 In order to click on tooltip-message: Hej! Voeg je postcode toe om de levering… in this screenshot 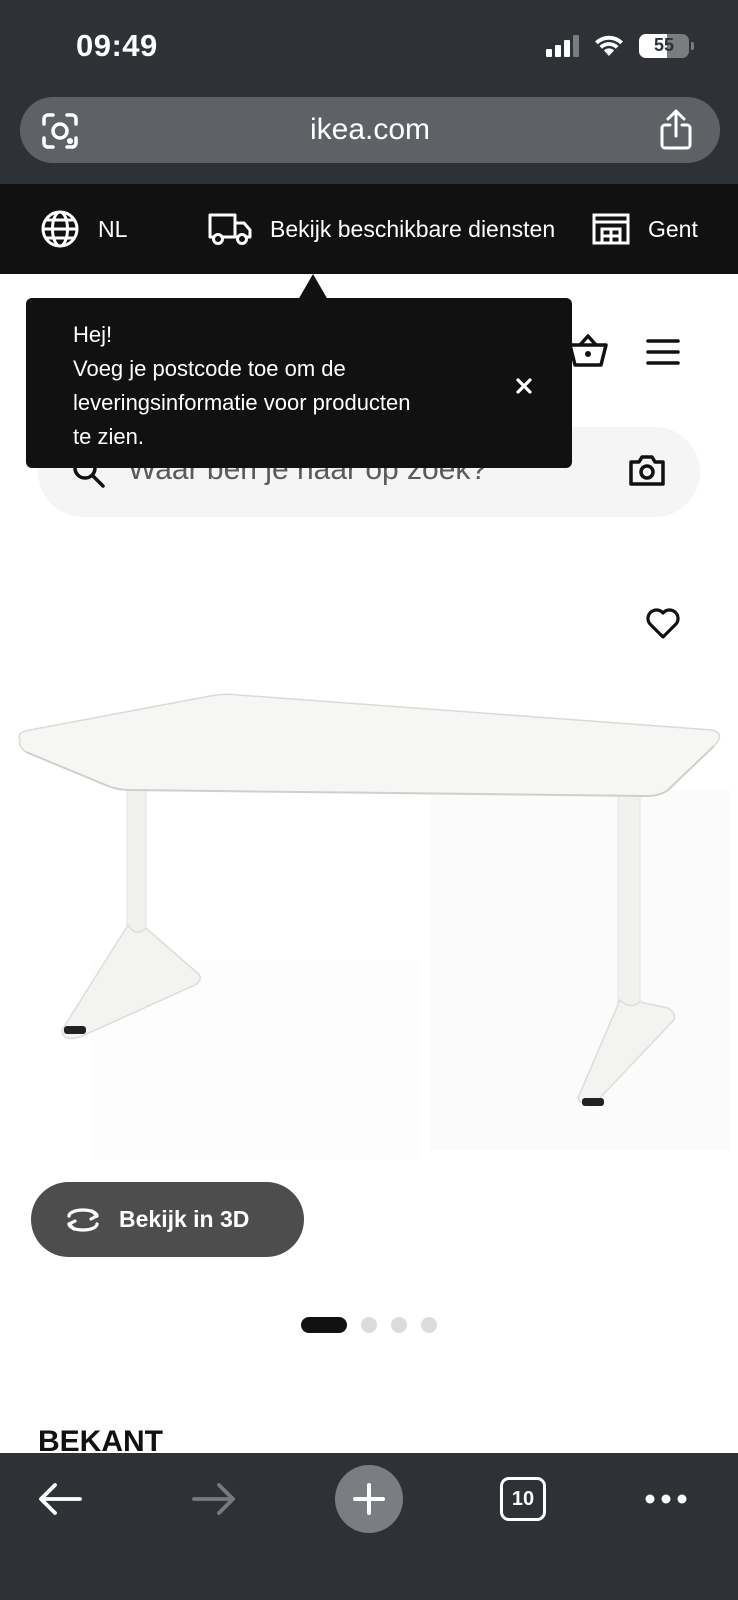, I will do `click(283, 386)`.